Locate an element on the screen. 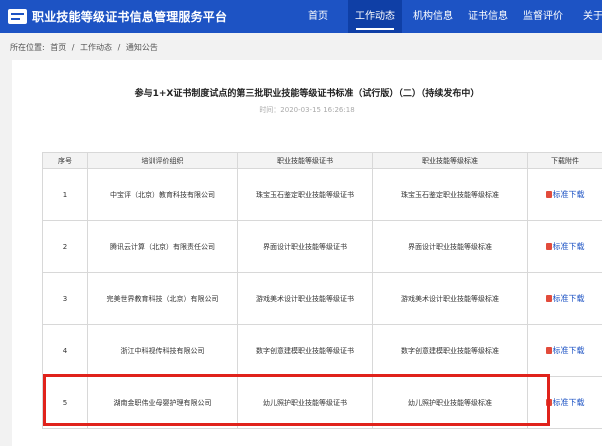  row-cert: 幼儿照护职业技能等级证书 is located at coordinates (305, 402).